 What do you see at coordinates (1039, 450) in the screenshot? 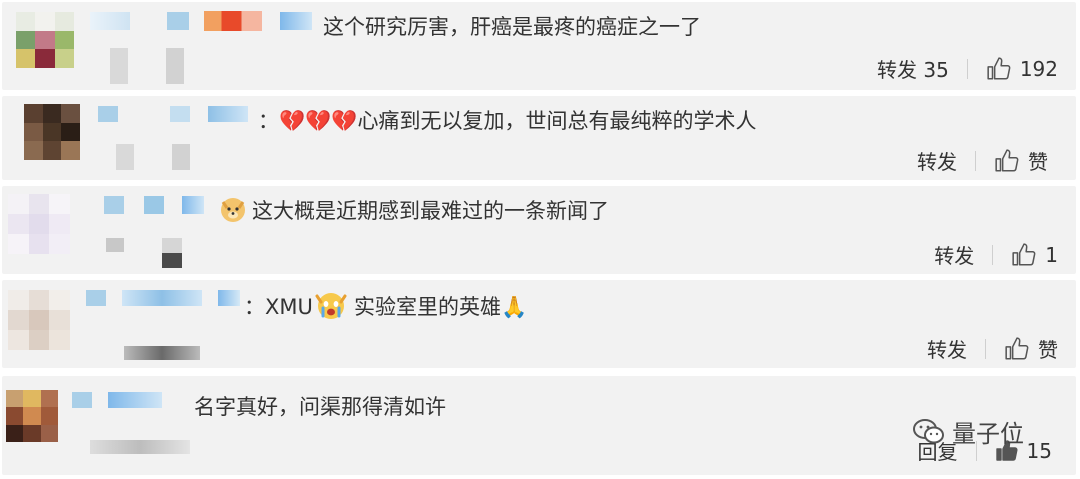
I see `like-count: 15` at bounding box center [1039, 450].